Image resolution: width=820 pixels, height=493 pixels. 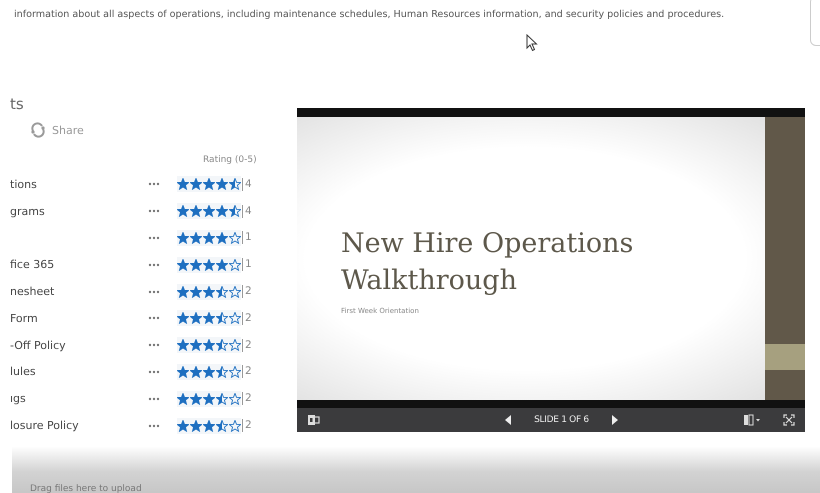 I want to click on library-title: ts, so click(x=17, y=104).